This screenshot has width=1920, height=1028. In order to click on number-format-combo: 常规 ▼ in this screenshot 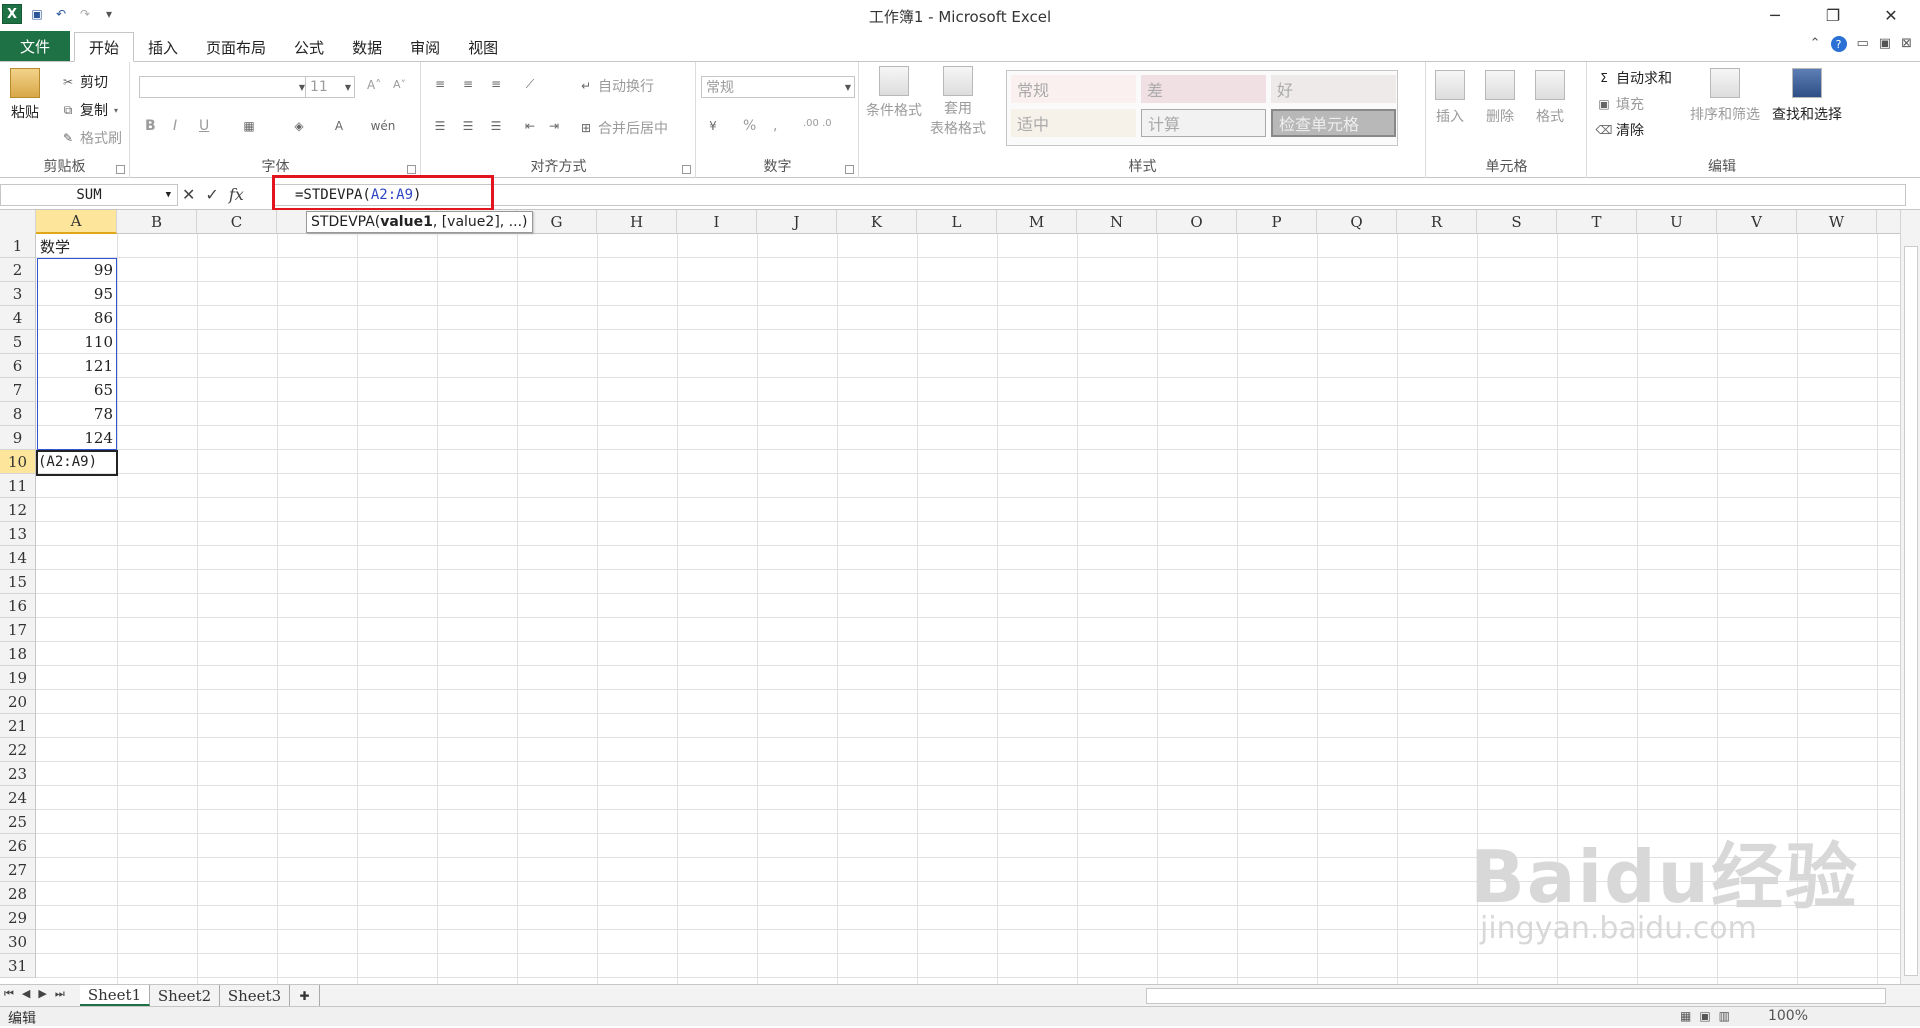, I will do `click(778, 87)`.